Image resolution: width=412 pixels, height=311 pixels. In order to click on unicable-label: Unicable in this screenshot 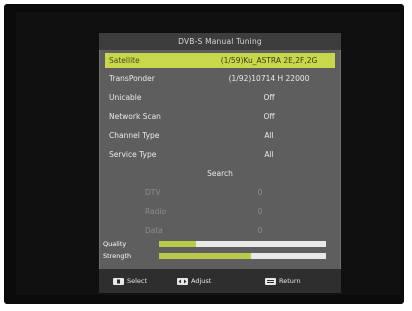, I will do `click(125, 97)`.